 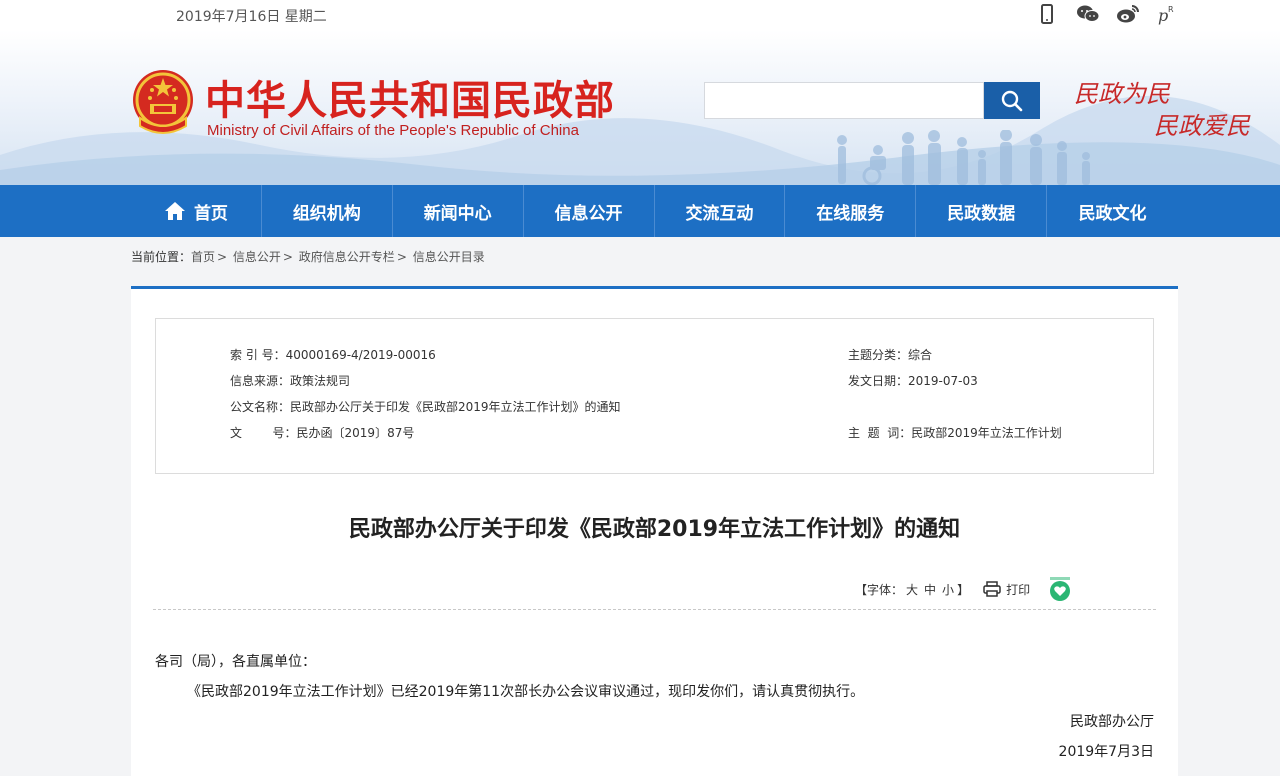 I want to click on svg-text: R, so click(x=1171, y=9).